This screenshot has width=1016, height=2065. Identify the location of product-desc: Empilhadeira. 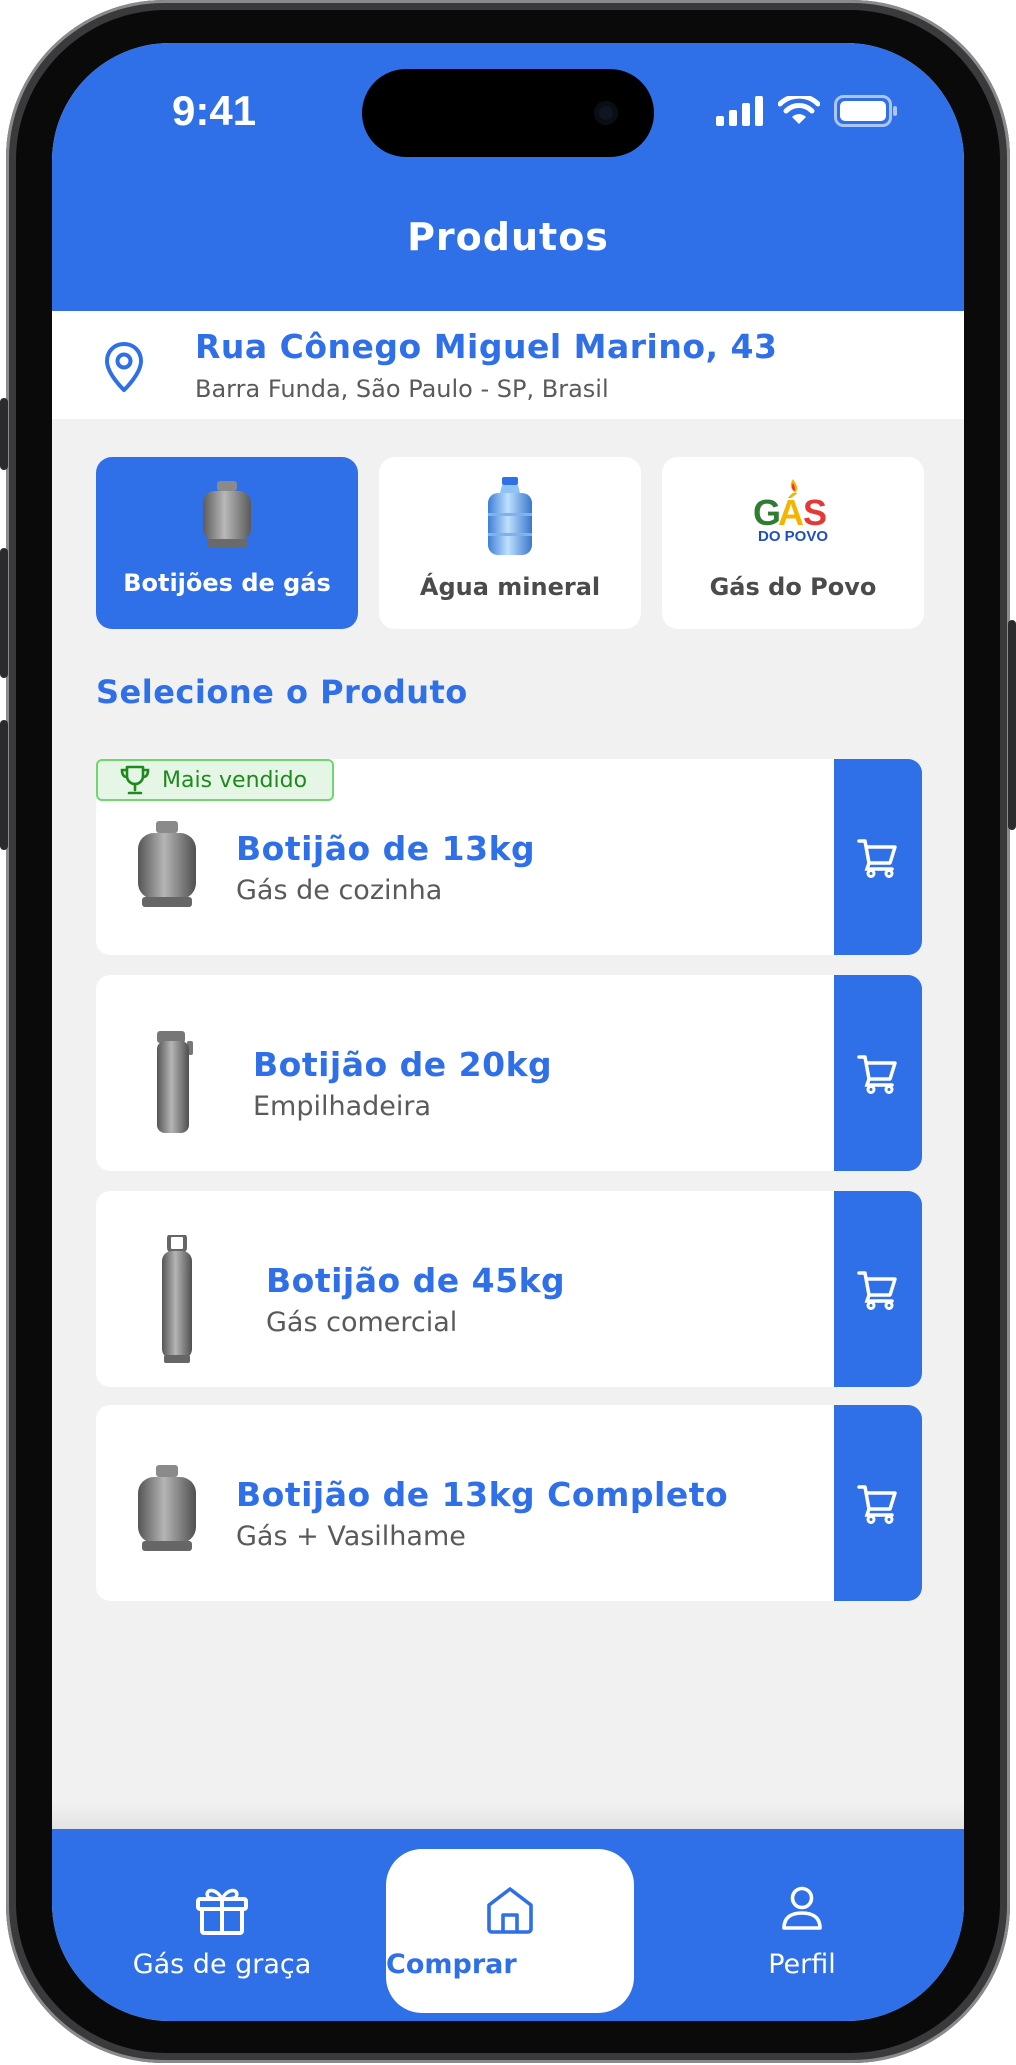
(342, 1106).